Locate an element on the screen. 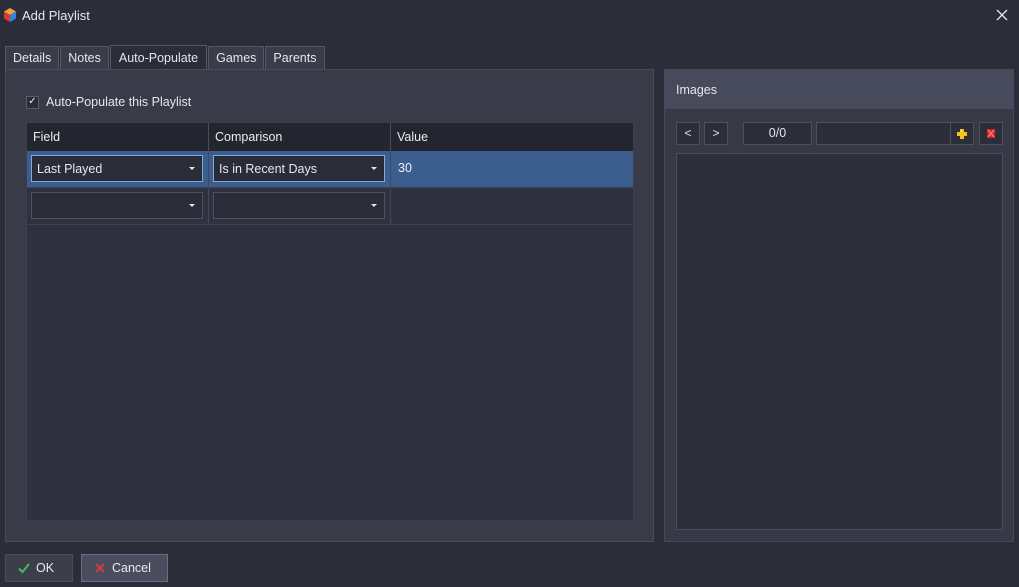 This screenshot has height=587, width=1019. launchbox-cube-icon is located at coordinates (10, 15).